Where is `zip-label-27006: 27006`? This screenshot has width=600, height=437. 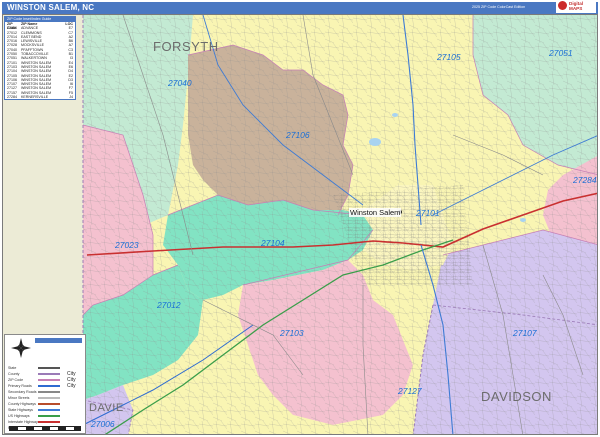 zip-label-27006: 27006 is located at coordinates (103, 424).